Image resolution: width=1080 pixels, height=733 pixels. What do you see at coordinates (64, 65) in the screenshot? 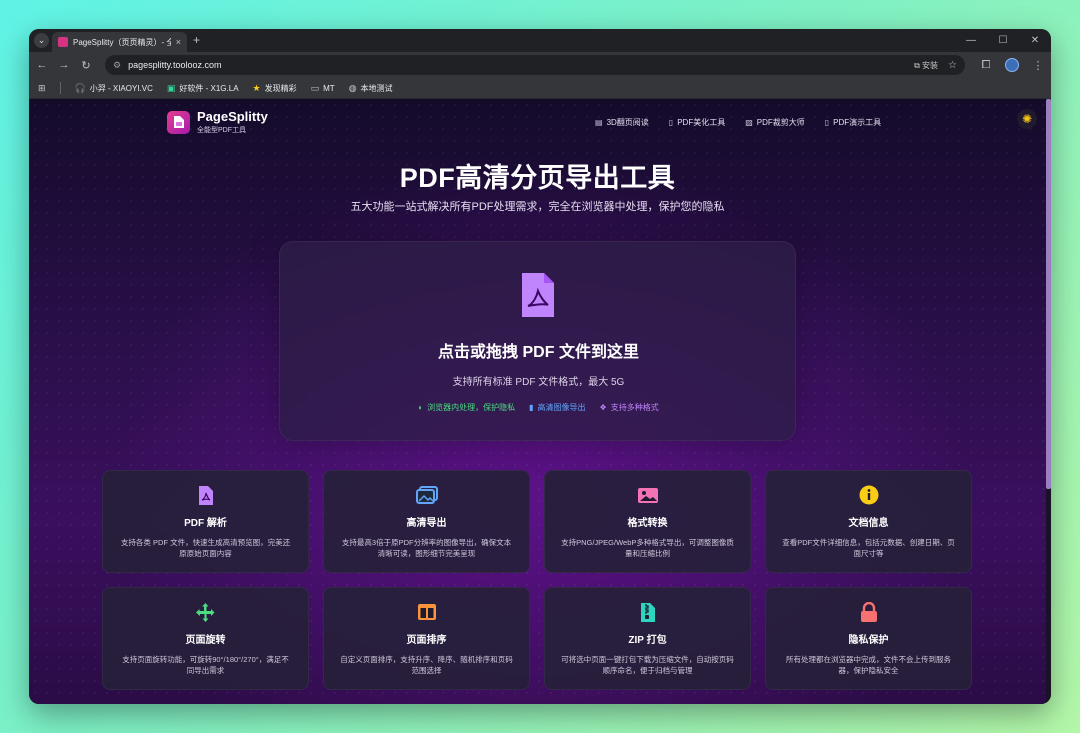
I see `forward-icon: →` at bounding box center [64, 65].